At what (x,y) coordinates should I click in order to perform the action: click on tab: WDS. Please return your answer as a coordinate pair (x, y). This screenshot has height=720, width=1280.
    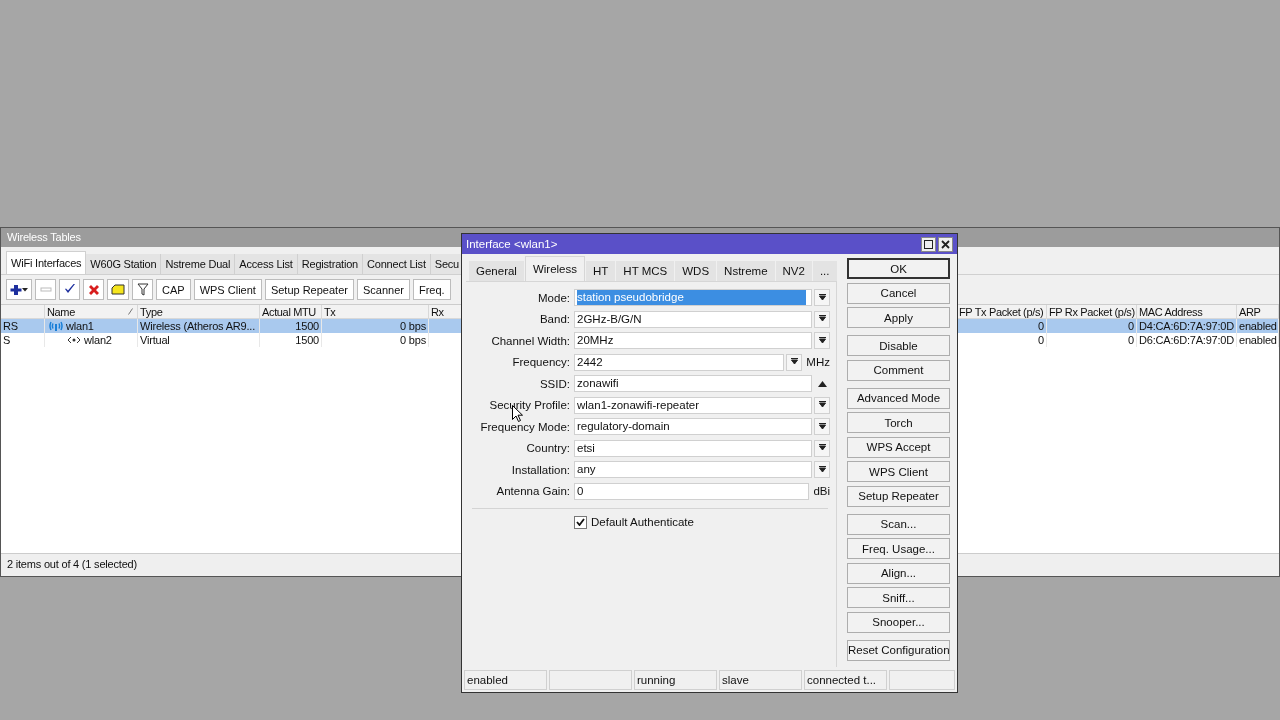
    Looking at the image, I should click on (696, 271).